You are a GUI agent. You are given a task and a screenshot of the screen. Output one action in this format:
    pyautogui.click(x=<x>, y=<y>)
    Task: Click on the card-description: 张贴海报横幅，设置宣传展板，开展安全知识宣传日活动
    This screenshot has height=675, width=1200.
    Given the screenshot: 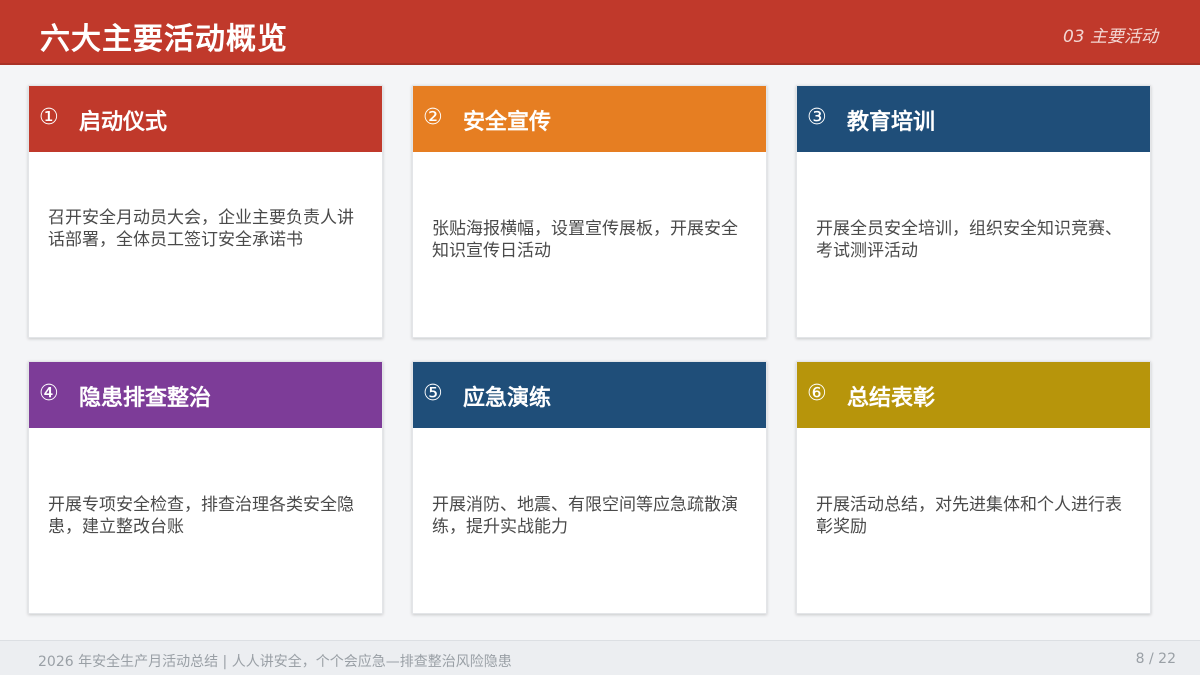 What is the action you would take?
    pyautogui.click(x=585, y=240)
    